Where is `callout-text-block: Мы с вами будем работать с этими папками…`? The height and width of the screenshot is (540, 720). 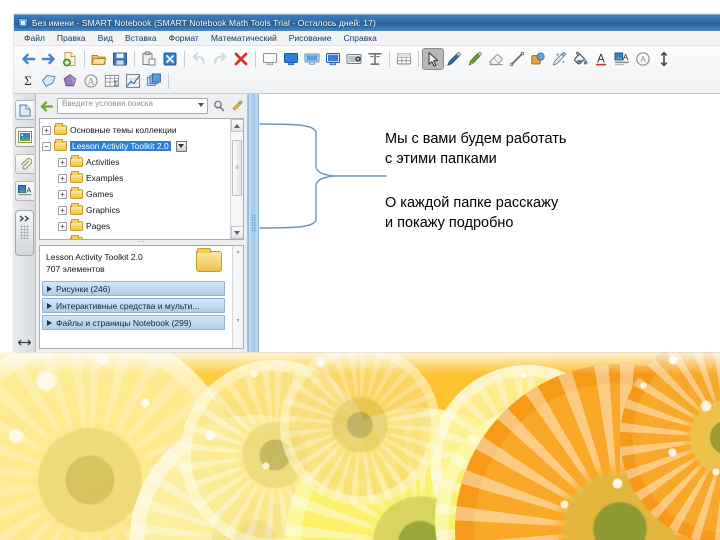
callout-text-block: Мы с вами будем работать с этими папками… is located at coordinates (535, 181).